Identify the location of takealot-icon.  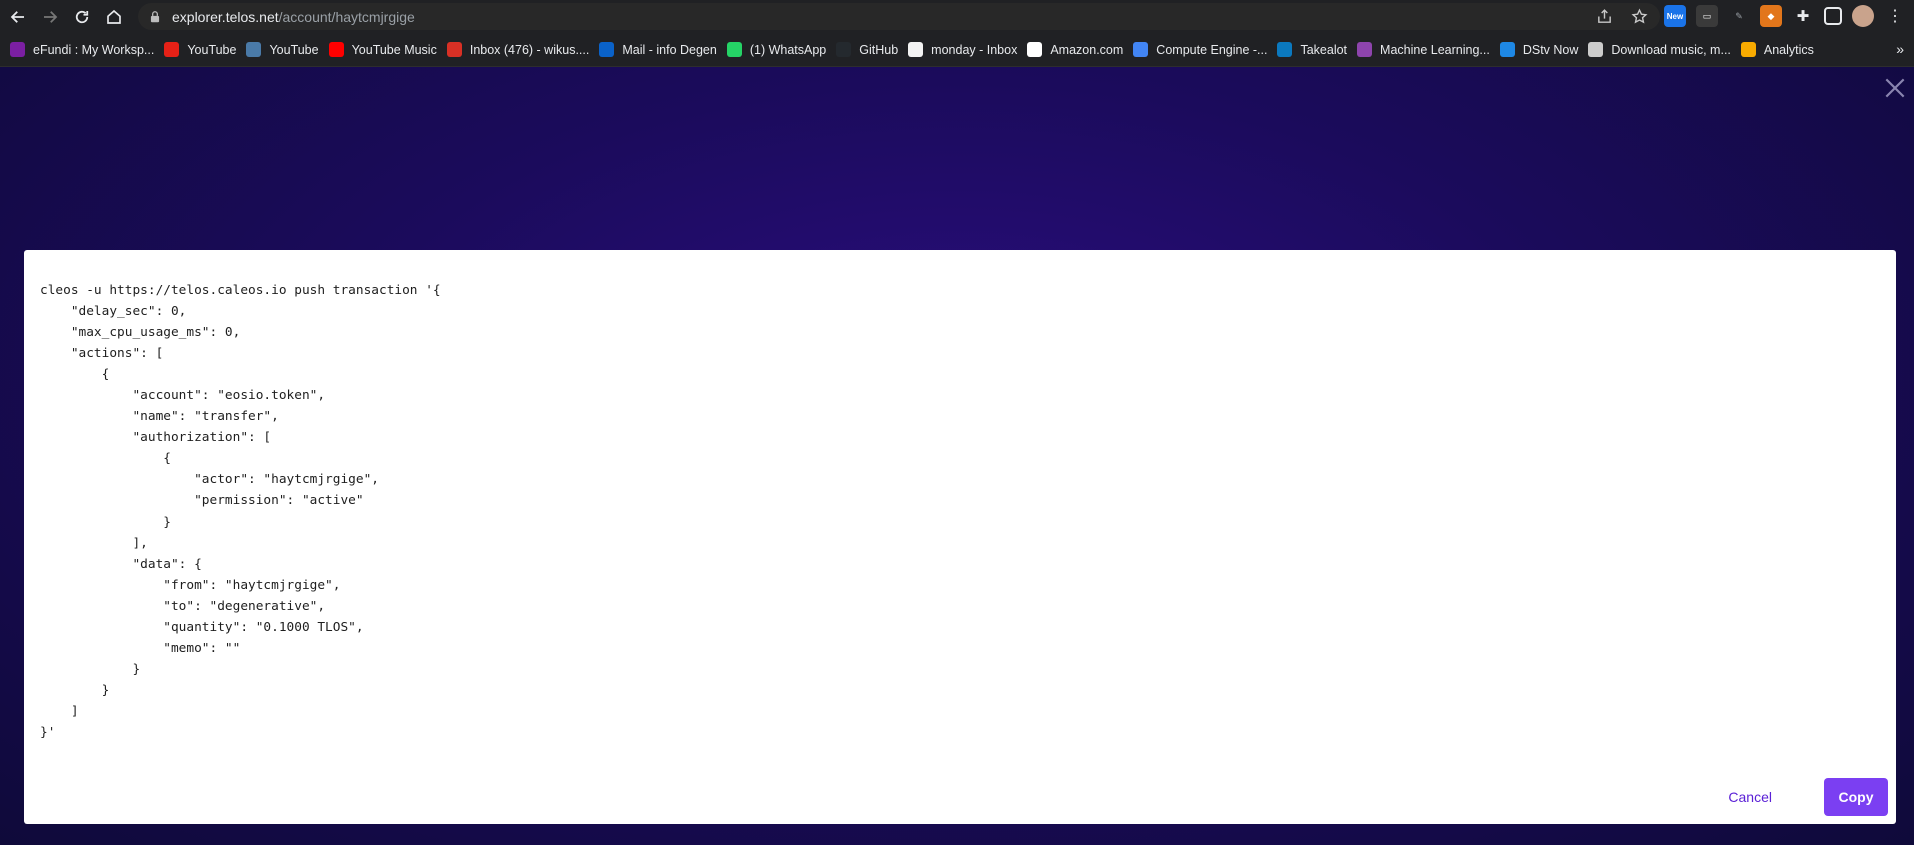
(1285, 49).